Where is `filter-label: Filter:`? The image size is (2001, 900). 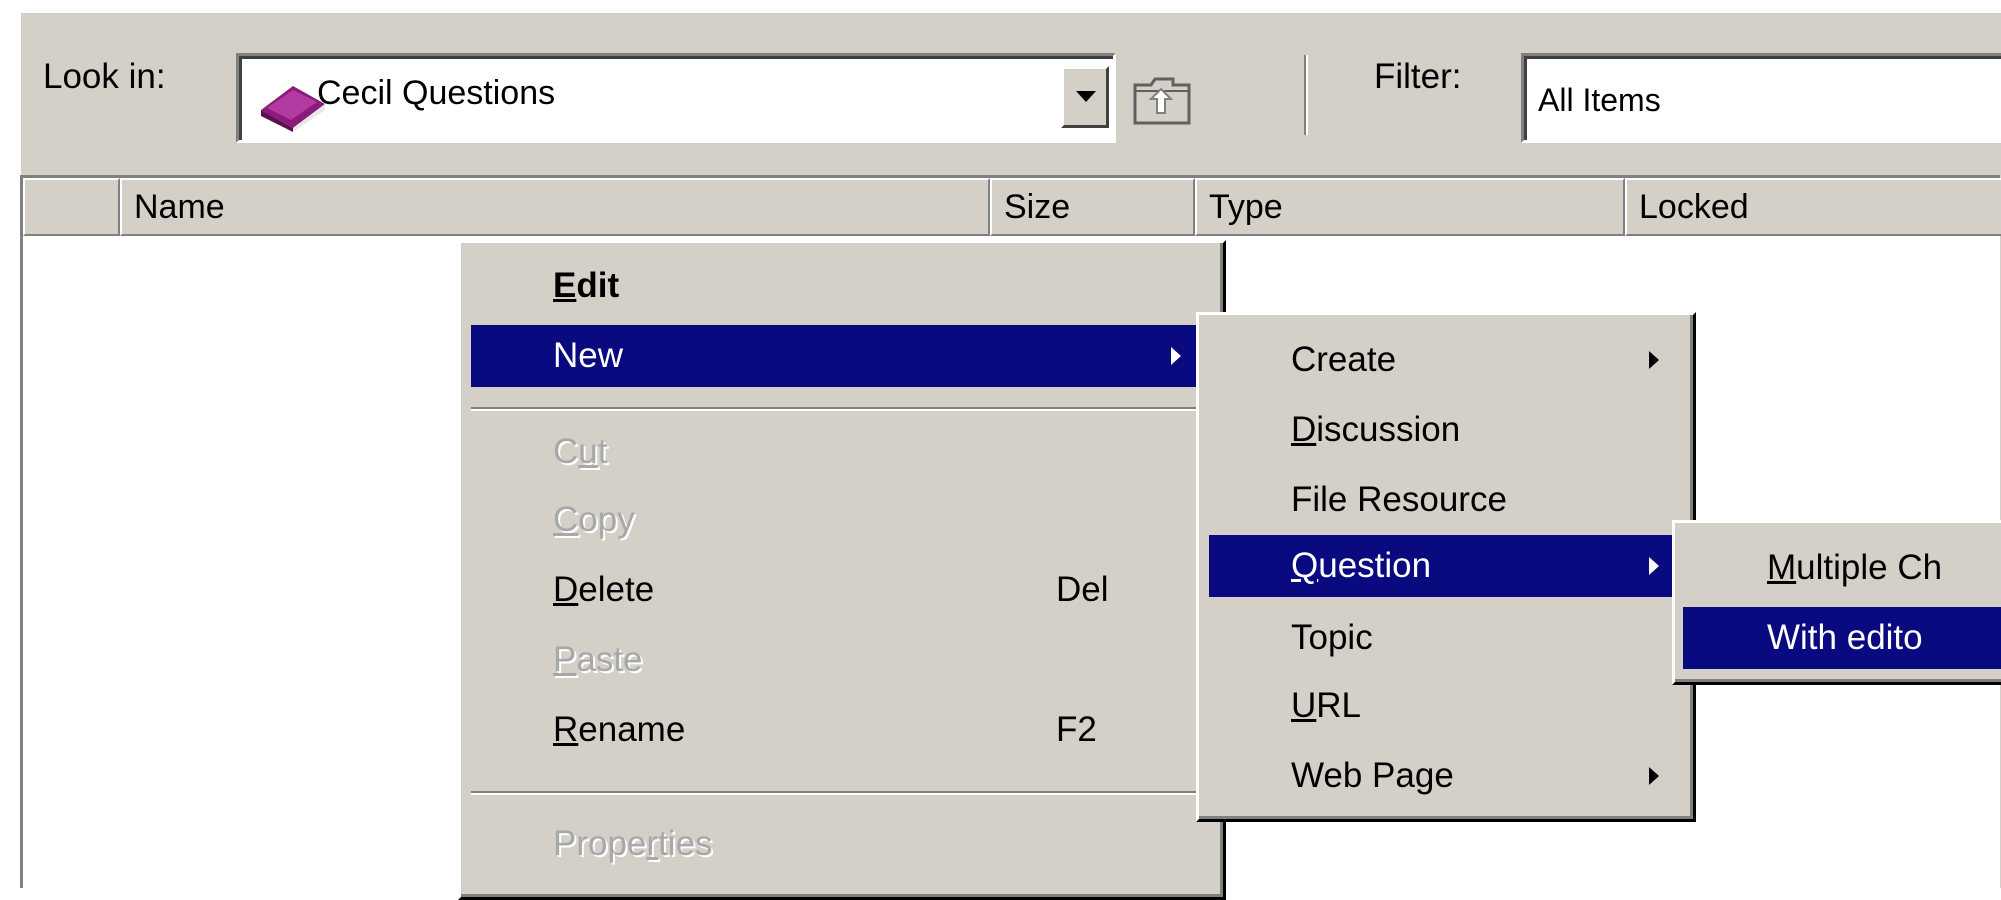
filter-label: Filter: is located at coordinates (1418, 76).